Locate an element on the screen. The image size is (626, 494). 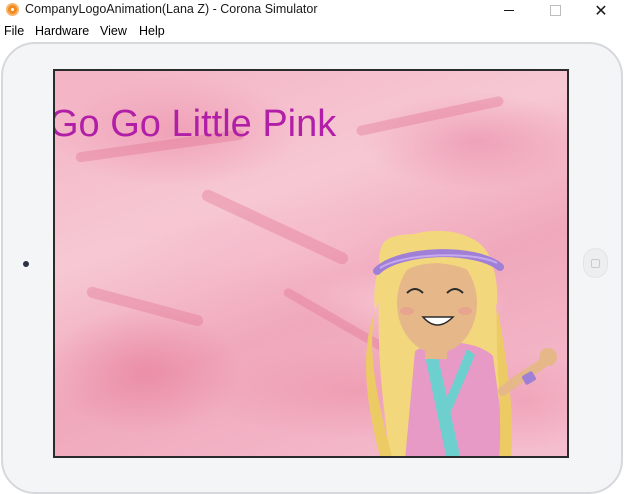
menu-view: View is located at coordinates (113, 31).